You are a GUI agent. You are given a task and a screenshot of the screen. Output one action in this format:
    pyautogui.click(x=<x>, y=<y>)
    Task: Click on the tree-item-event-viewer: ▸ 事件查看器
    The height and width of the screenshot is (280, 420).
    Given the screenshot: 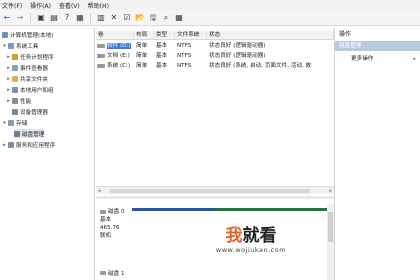 What is the action you would take?
    pyautogui.click(x=27, y=67)
    